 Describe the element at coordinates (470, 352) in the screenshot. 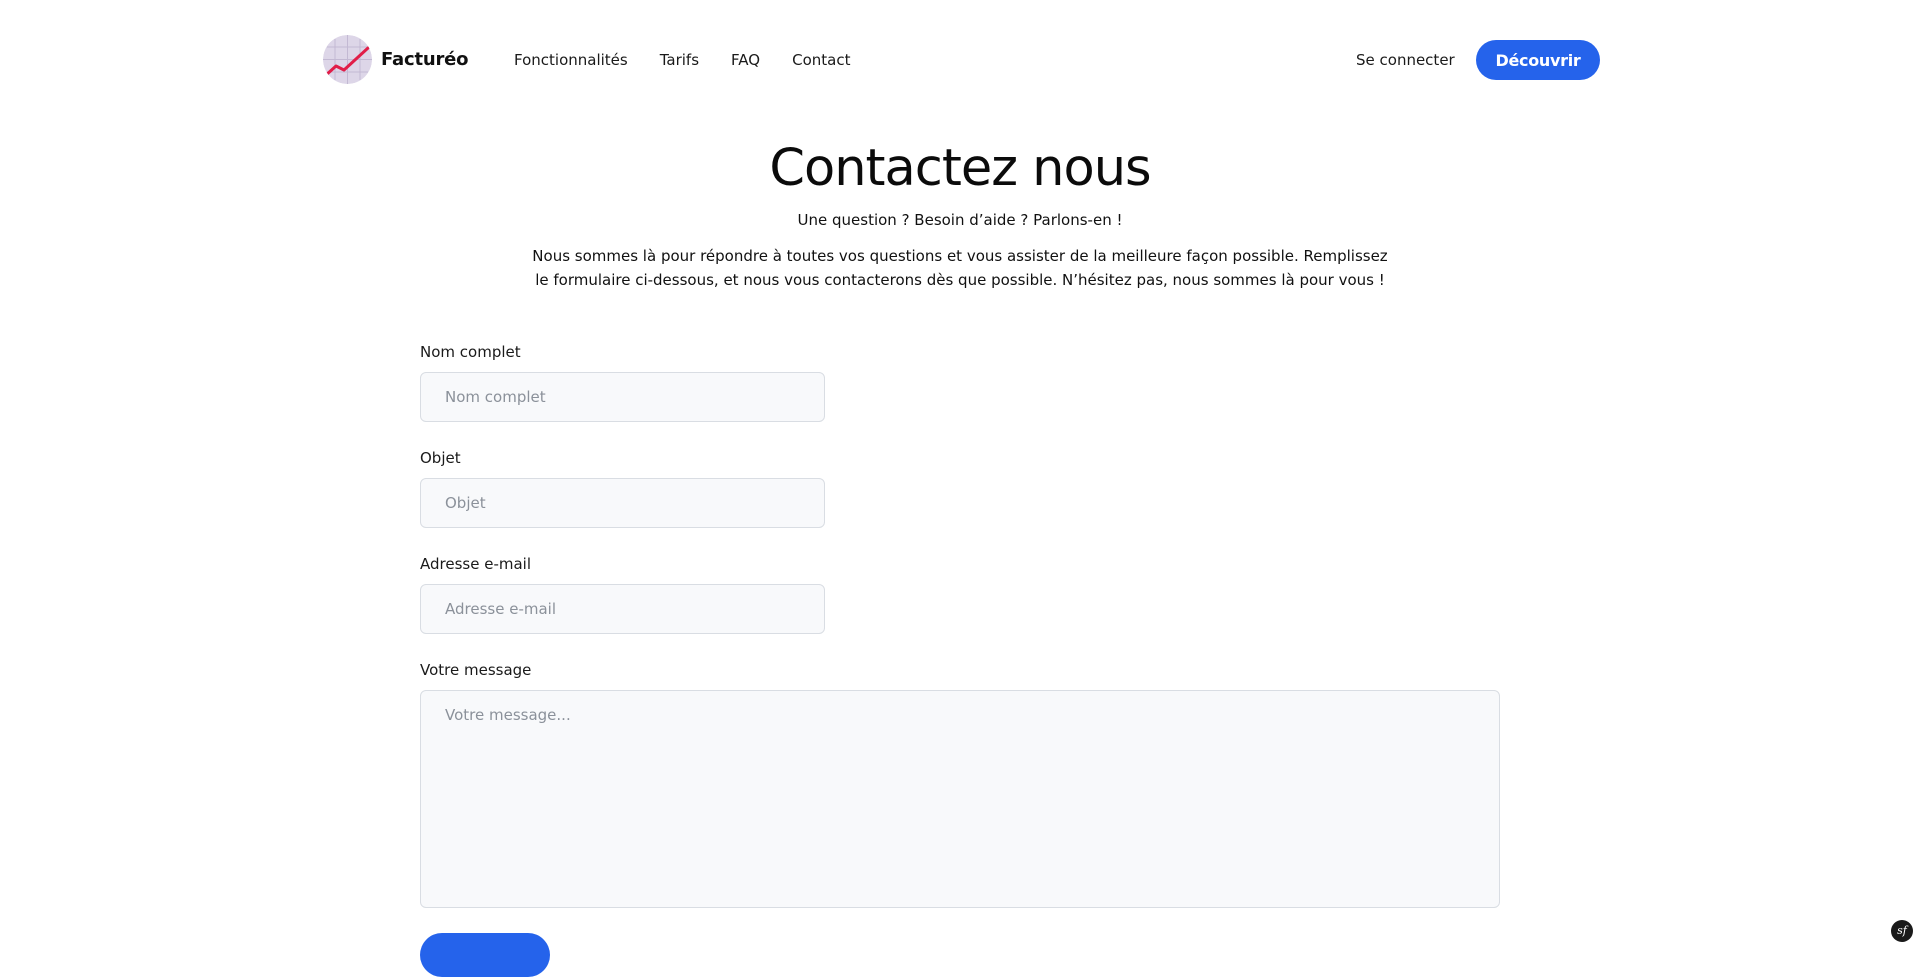

I see `name-label: Nom complet` at that location.